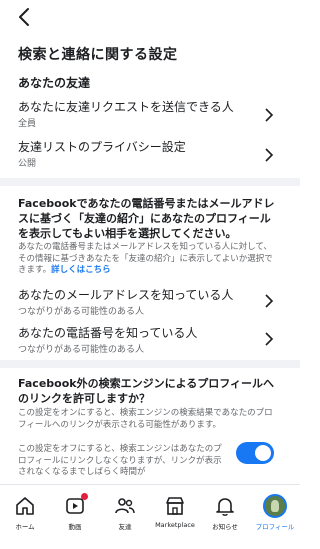 The width and height of the screenshot is (320, 549). I want to click on email-lookup-setting-row: あなたのメールアドレスを知っている人 つながりがある可能性のある人, so click(150, 301).